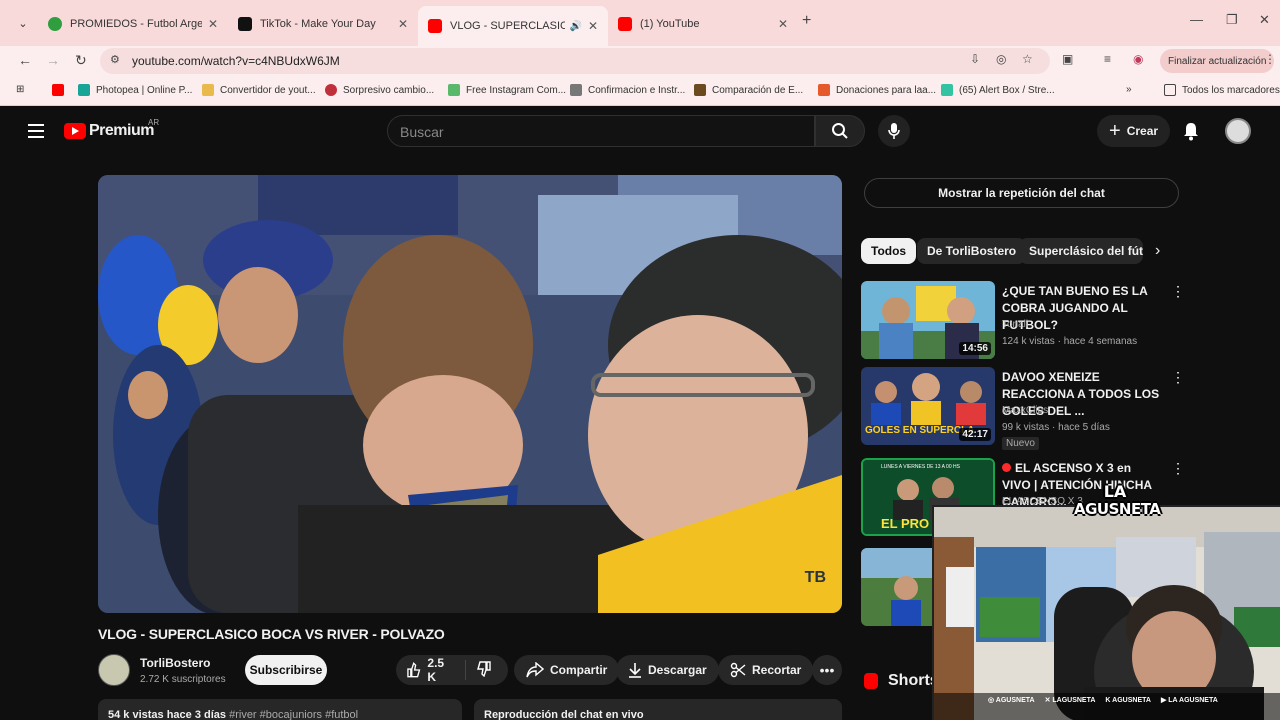  I want to click on create-button: + Crear, so click(1134, 131).